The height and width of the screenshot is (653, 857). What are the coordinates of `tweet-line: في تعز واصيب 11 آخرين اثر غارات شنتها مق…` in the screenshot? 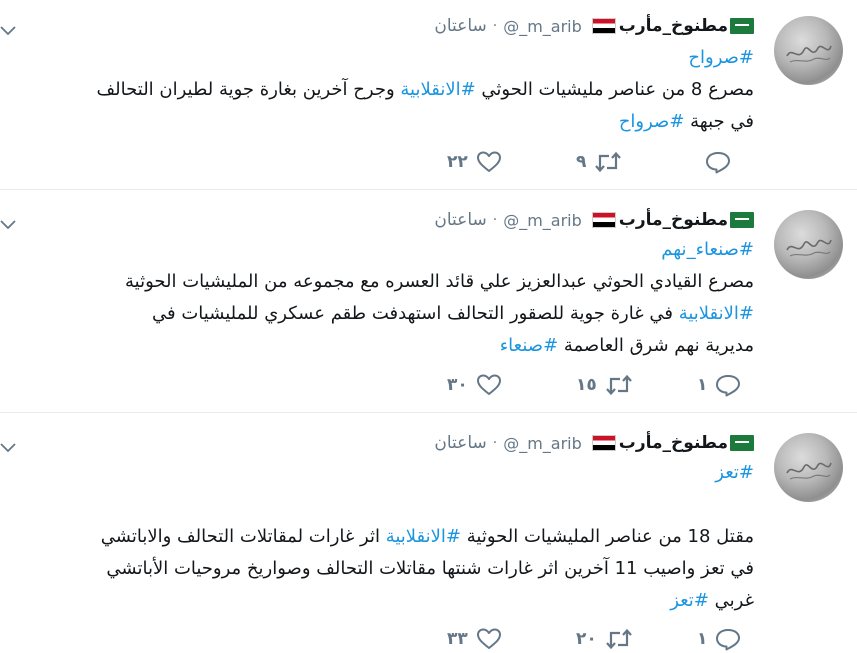 It's located at (427, 569).